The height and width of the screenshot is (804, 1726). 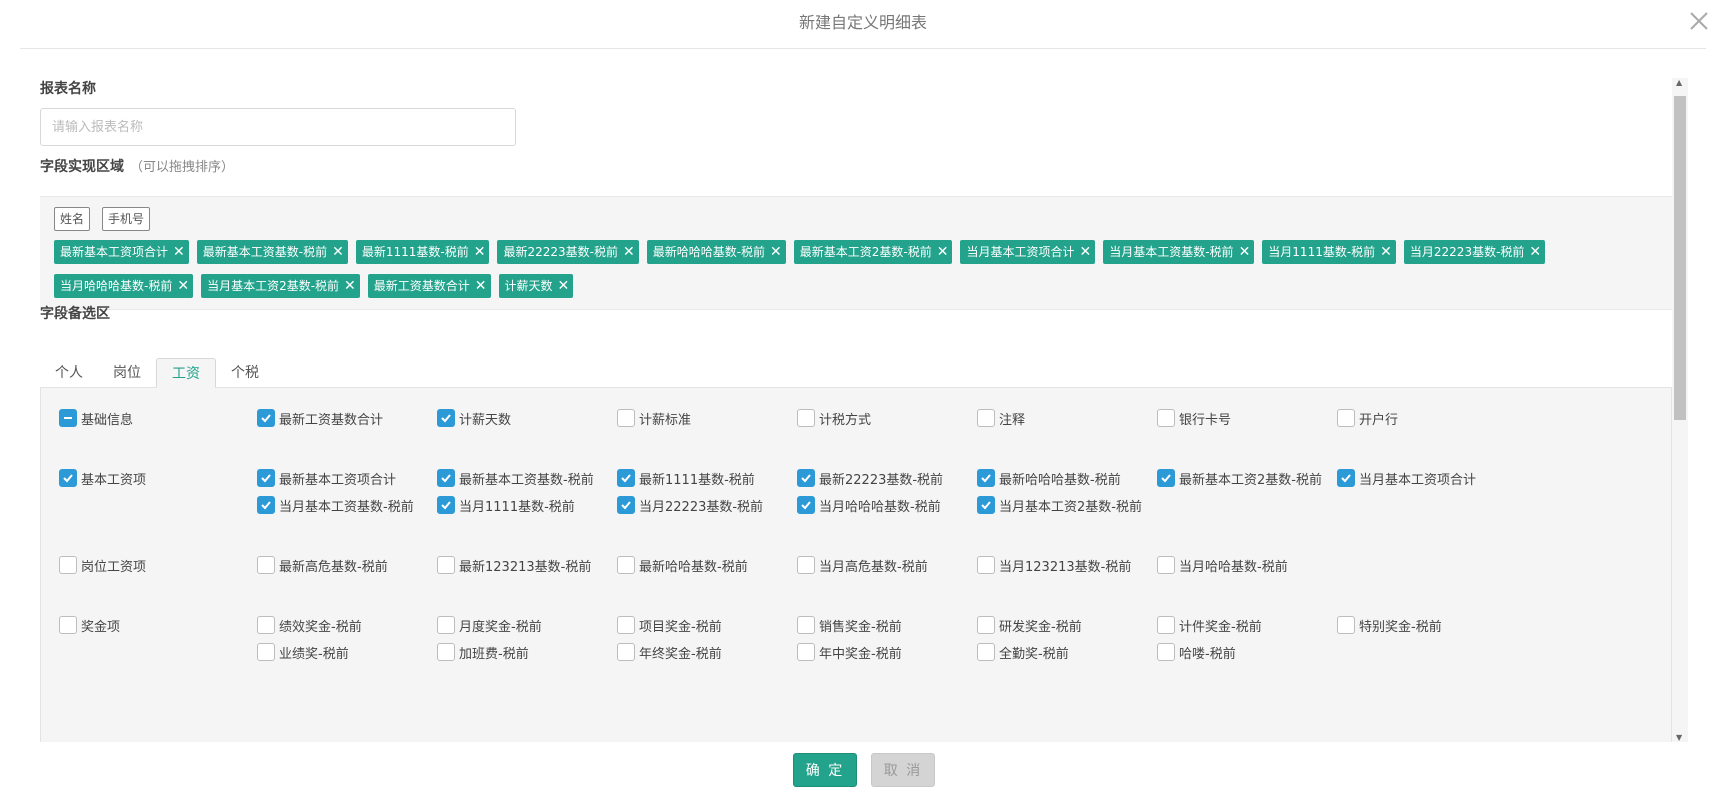 I want to click on field-checkbox: 年中奖金-税前, so click(x=849, y=652).